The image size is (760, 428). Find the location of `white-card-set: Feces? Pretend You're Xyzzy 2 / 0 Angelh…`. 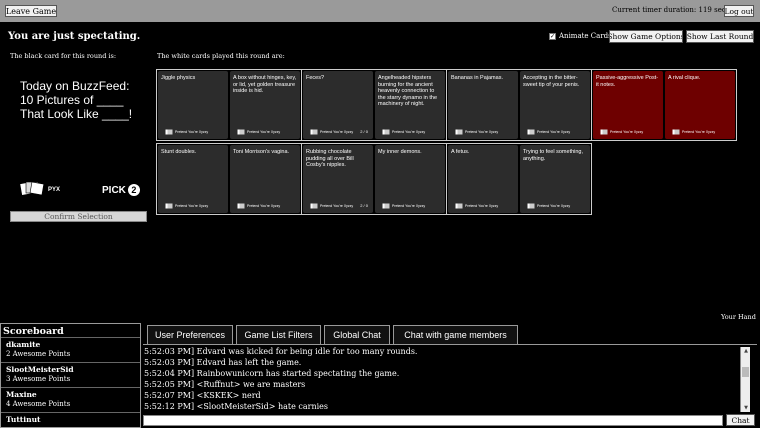

white-card-set: Feces? Pretend You're Xyzzy 2 / 0 Angelh… is located at coordinates (374, 105).